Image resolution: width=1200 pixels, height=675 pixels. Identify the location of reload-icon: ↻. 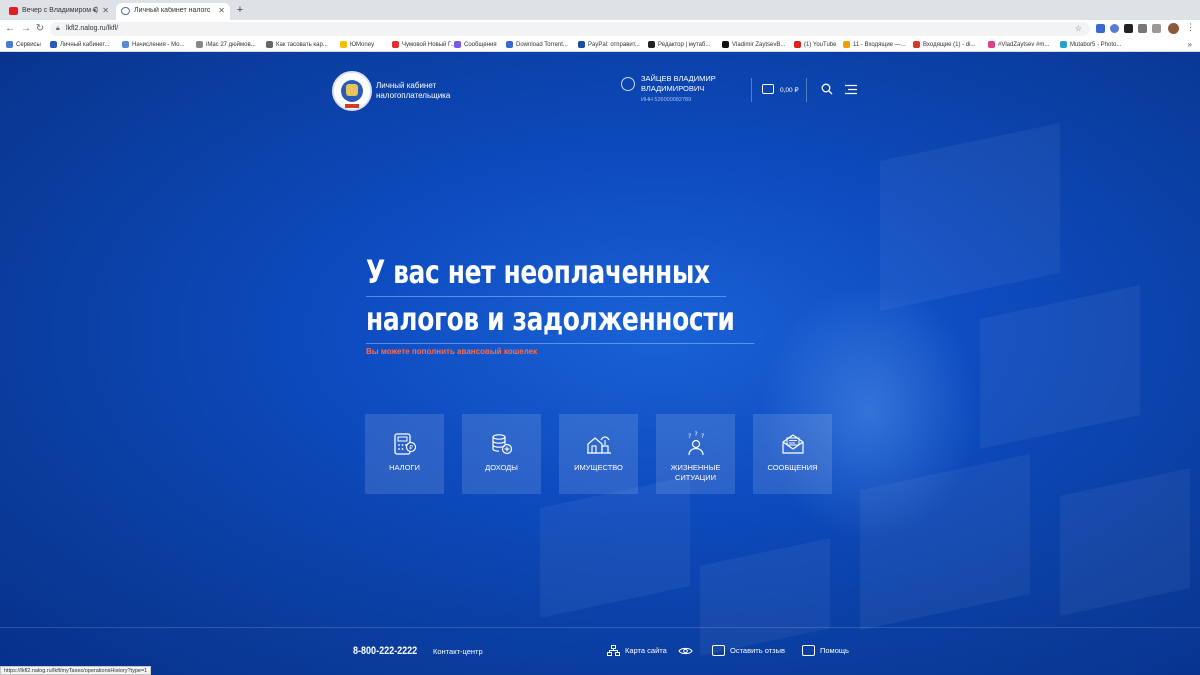
(40, 29).